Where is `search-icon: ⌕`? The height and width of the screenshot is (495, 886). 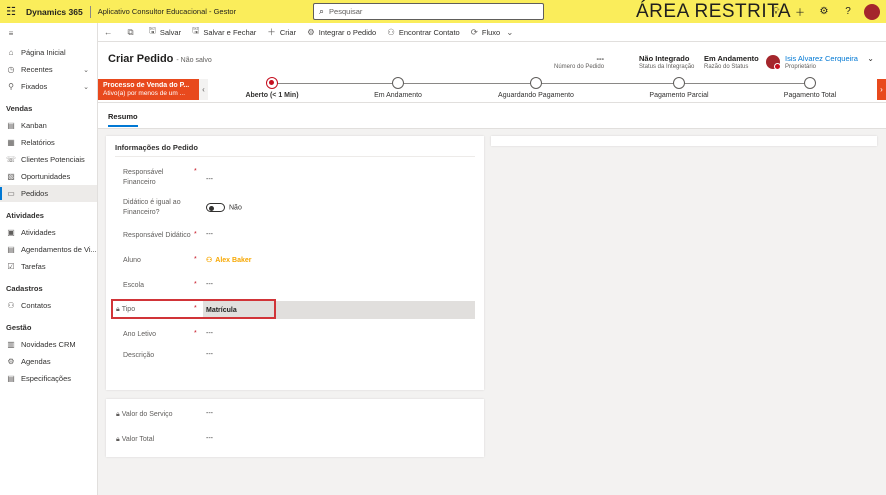
search-icon: ⌕ is located at coordinates (322, 11).